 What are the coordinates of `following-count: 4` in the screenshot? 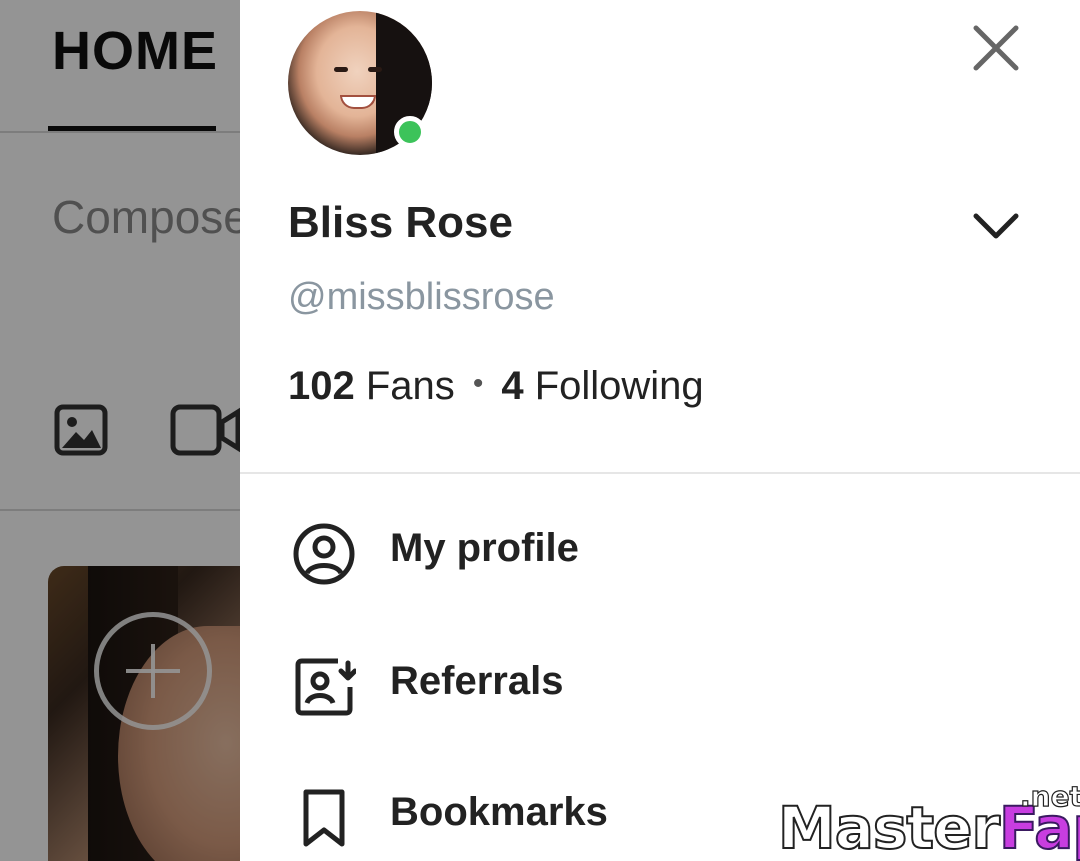 It's located at (512, 386).